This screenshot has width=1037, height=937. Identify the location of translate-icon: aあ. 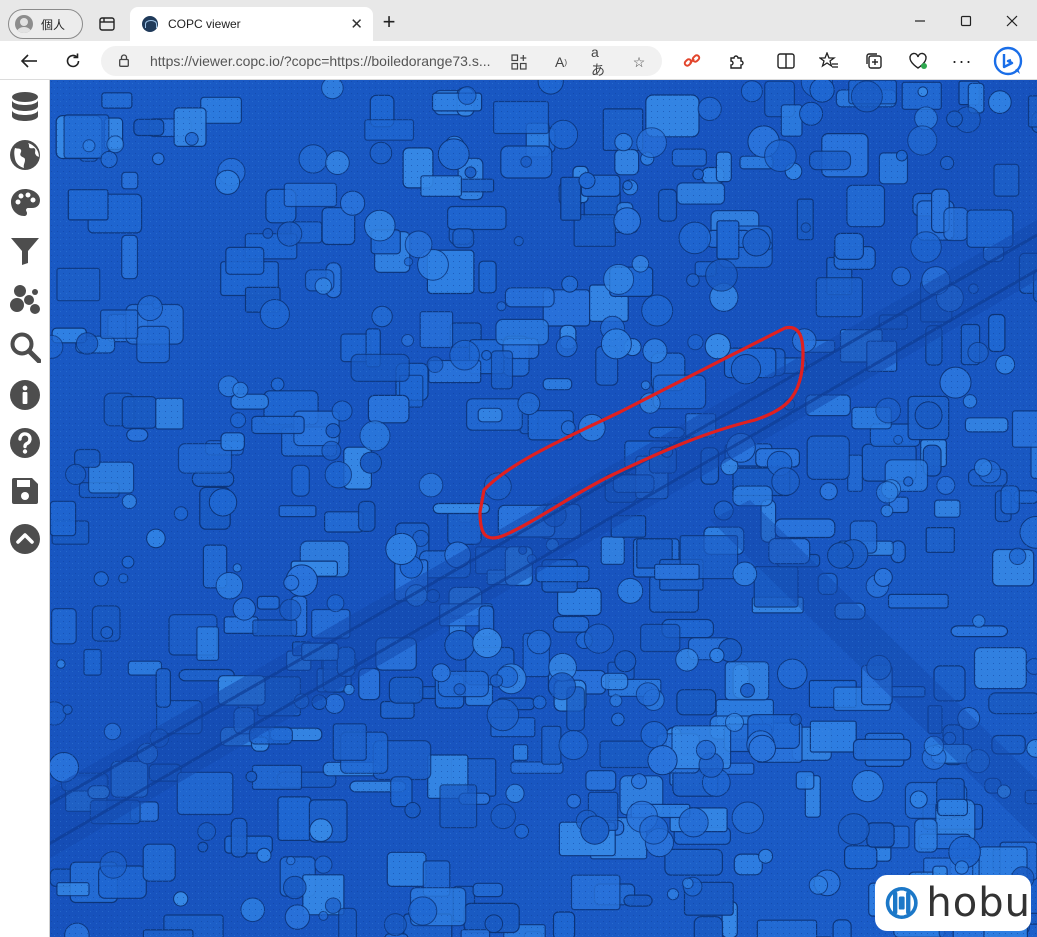
(601, 61).